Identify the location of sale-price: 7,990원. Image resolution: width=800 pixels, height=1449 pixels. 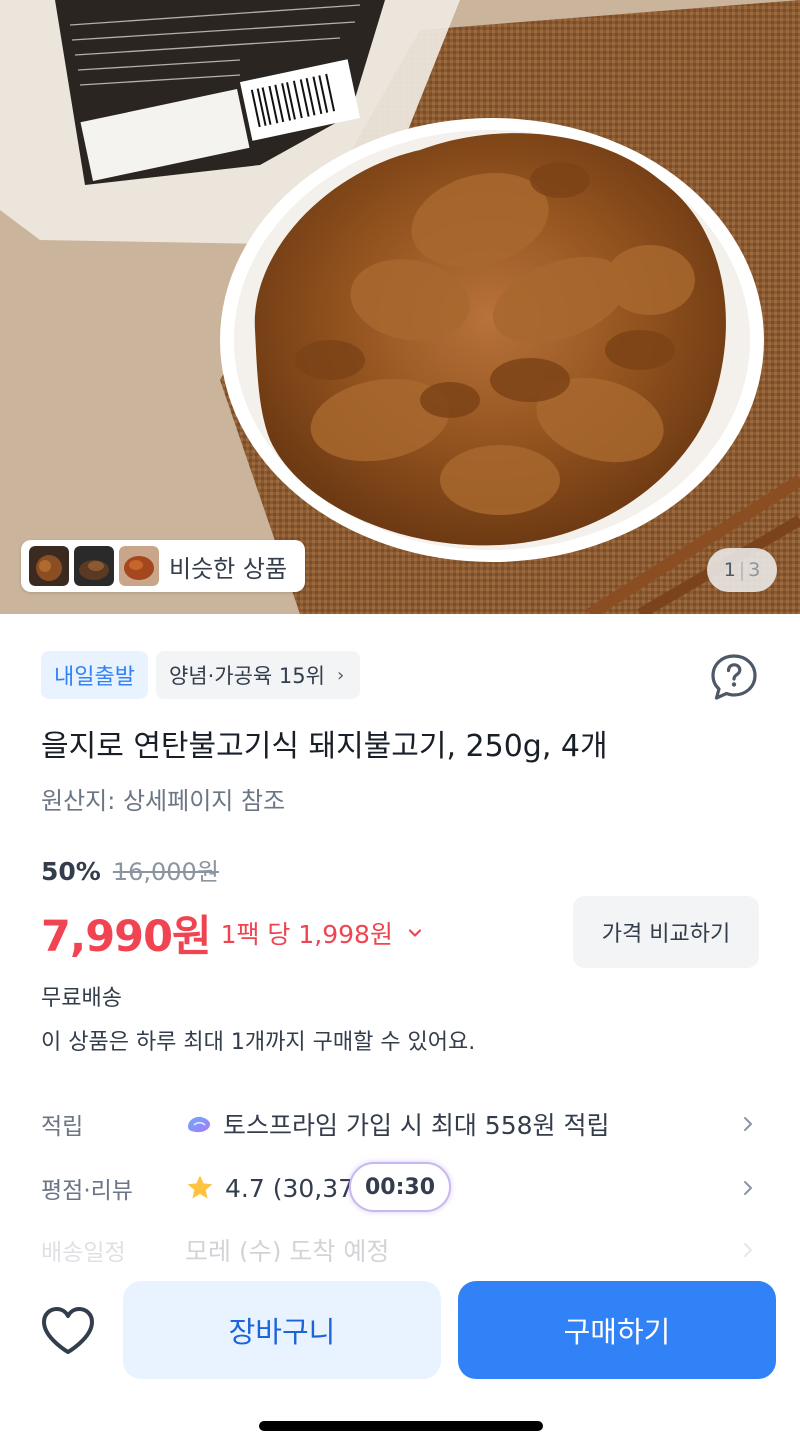
(126, 937).